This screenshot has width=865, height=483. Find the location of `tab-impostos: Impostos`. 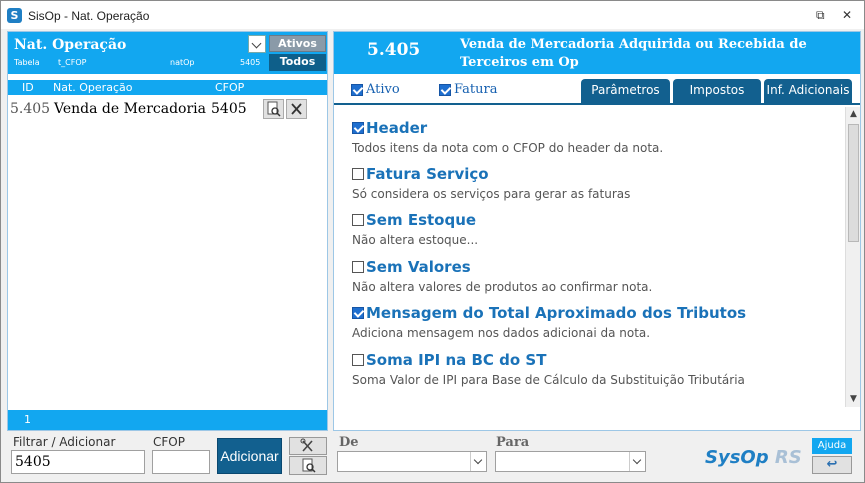

tab-impostos: Impostos is located at coordinates (717, 91).